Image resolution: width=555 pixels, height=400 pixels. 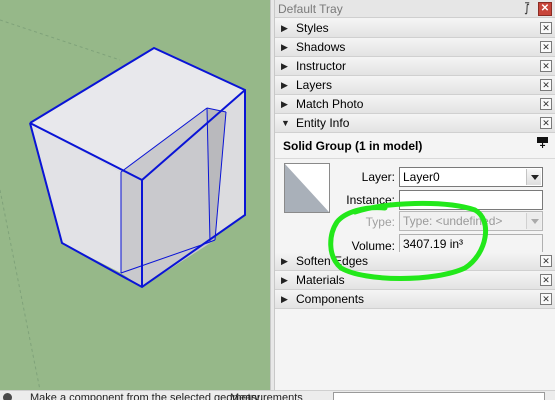 What do you see at coordinates (330, 299) in the screenshot?
I see `panel-label-components: Components` at bounding box center [330, 299].